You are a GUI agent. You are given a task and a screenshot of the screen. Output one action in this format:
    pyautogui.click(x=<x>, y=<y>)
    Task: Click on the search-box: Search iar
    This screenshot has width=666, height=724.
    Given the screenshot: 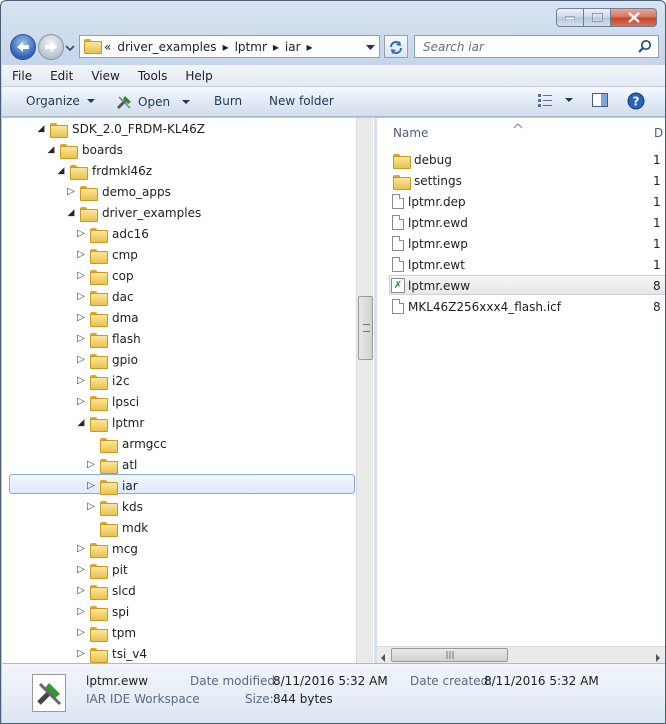 What is the action you would take?
    pyautogui.click(x=536, y=46)
    